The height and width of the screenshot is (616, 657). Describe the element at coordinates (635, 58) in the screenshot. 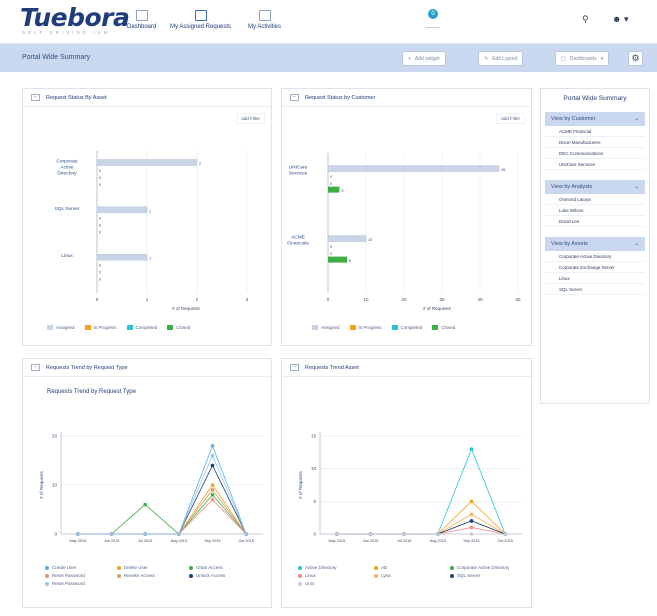

I see `gear-icon: ⚙` at that location.